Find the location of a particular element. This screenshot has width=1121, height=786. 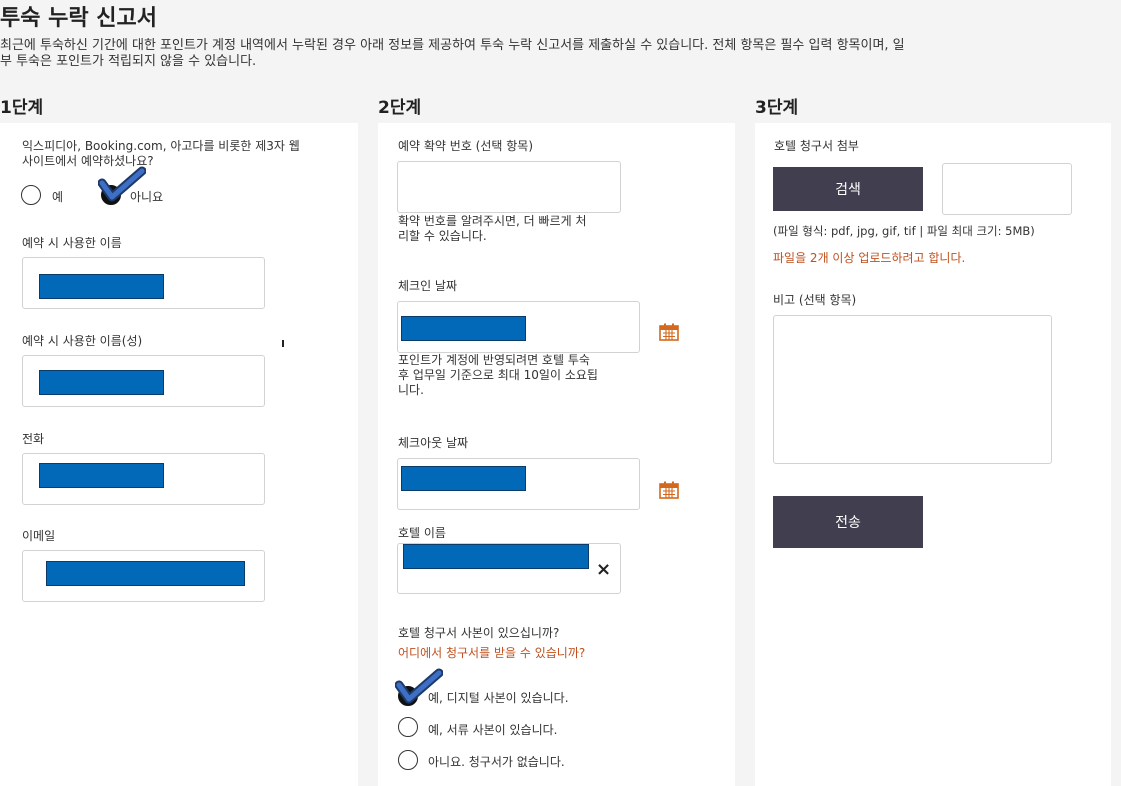

invoice-question: 호텔 청구서 사본이 있으십니까? is located at coordinates (479, 633).